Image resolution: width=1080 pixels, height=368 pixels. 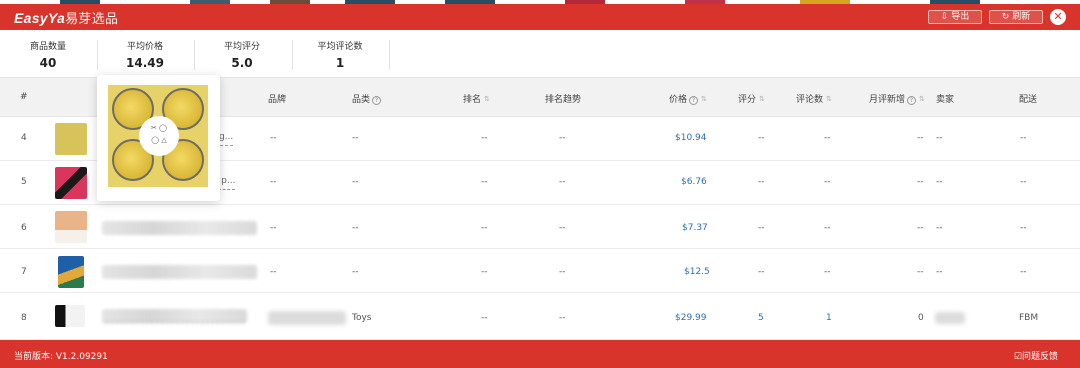 I want to click on summary-stats: 商品数量 40 平均价格 14.49 平均评分 5.0 平均评论数 1, so click(x=540, y=53).